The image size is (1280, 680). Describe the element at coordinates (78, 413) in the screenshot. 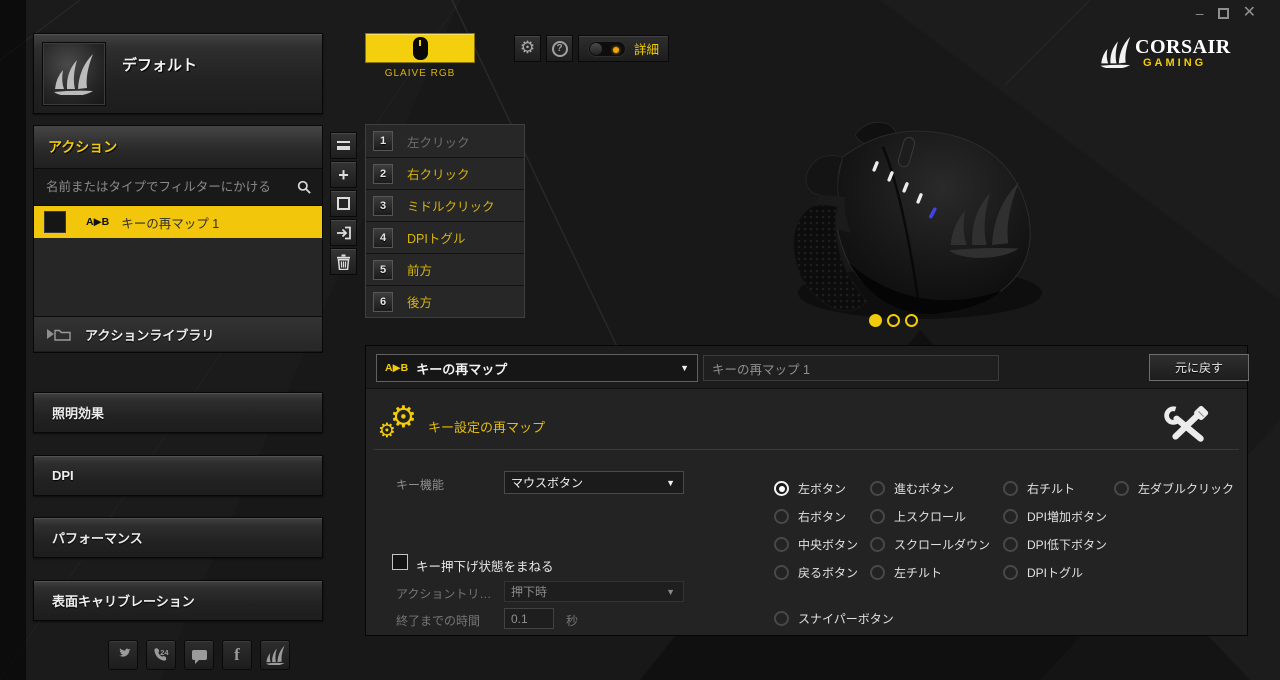

I see `nav-label: 照明効果` at that location.